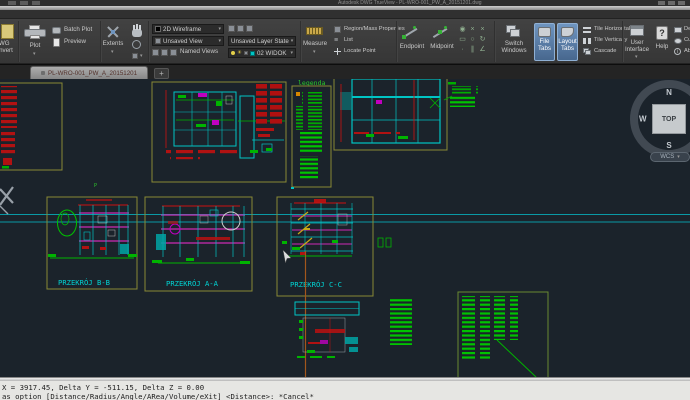 The height and width of the screenshot is (400, 690). What do you see at coordinates (141, 56) in the screenshot?
I see `navigation-caret: ▾` at bounding box center [141, 56].